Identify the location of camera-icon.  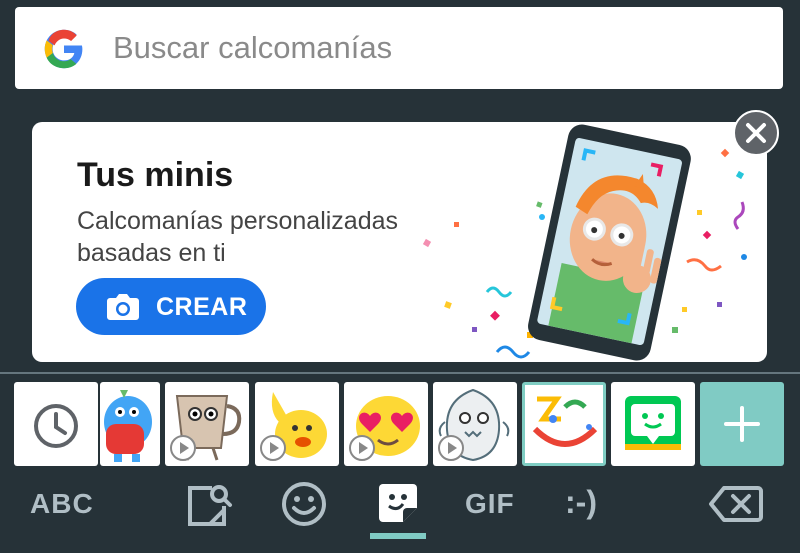
(123, 307).